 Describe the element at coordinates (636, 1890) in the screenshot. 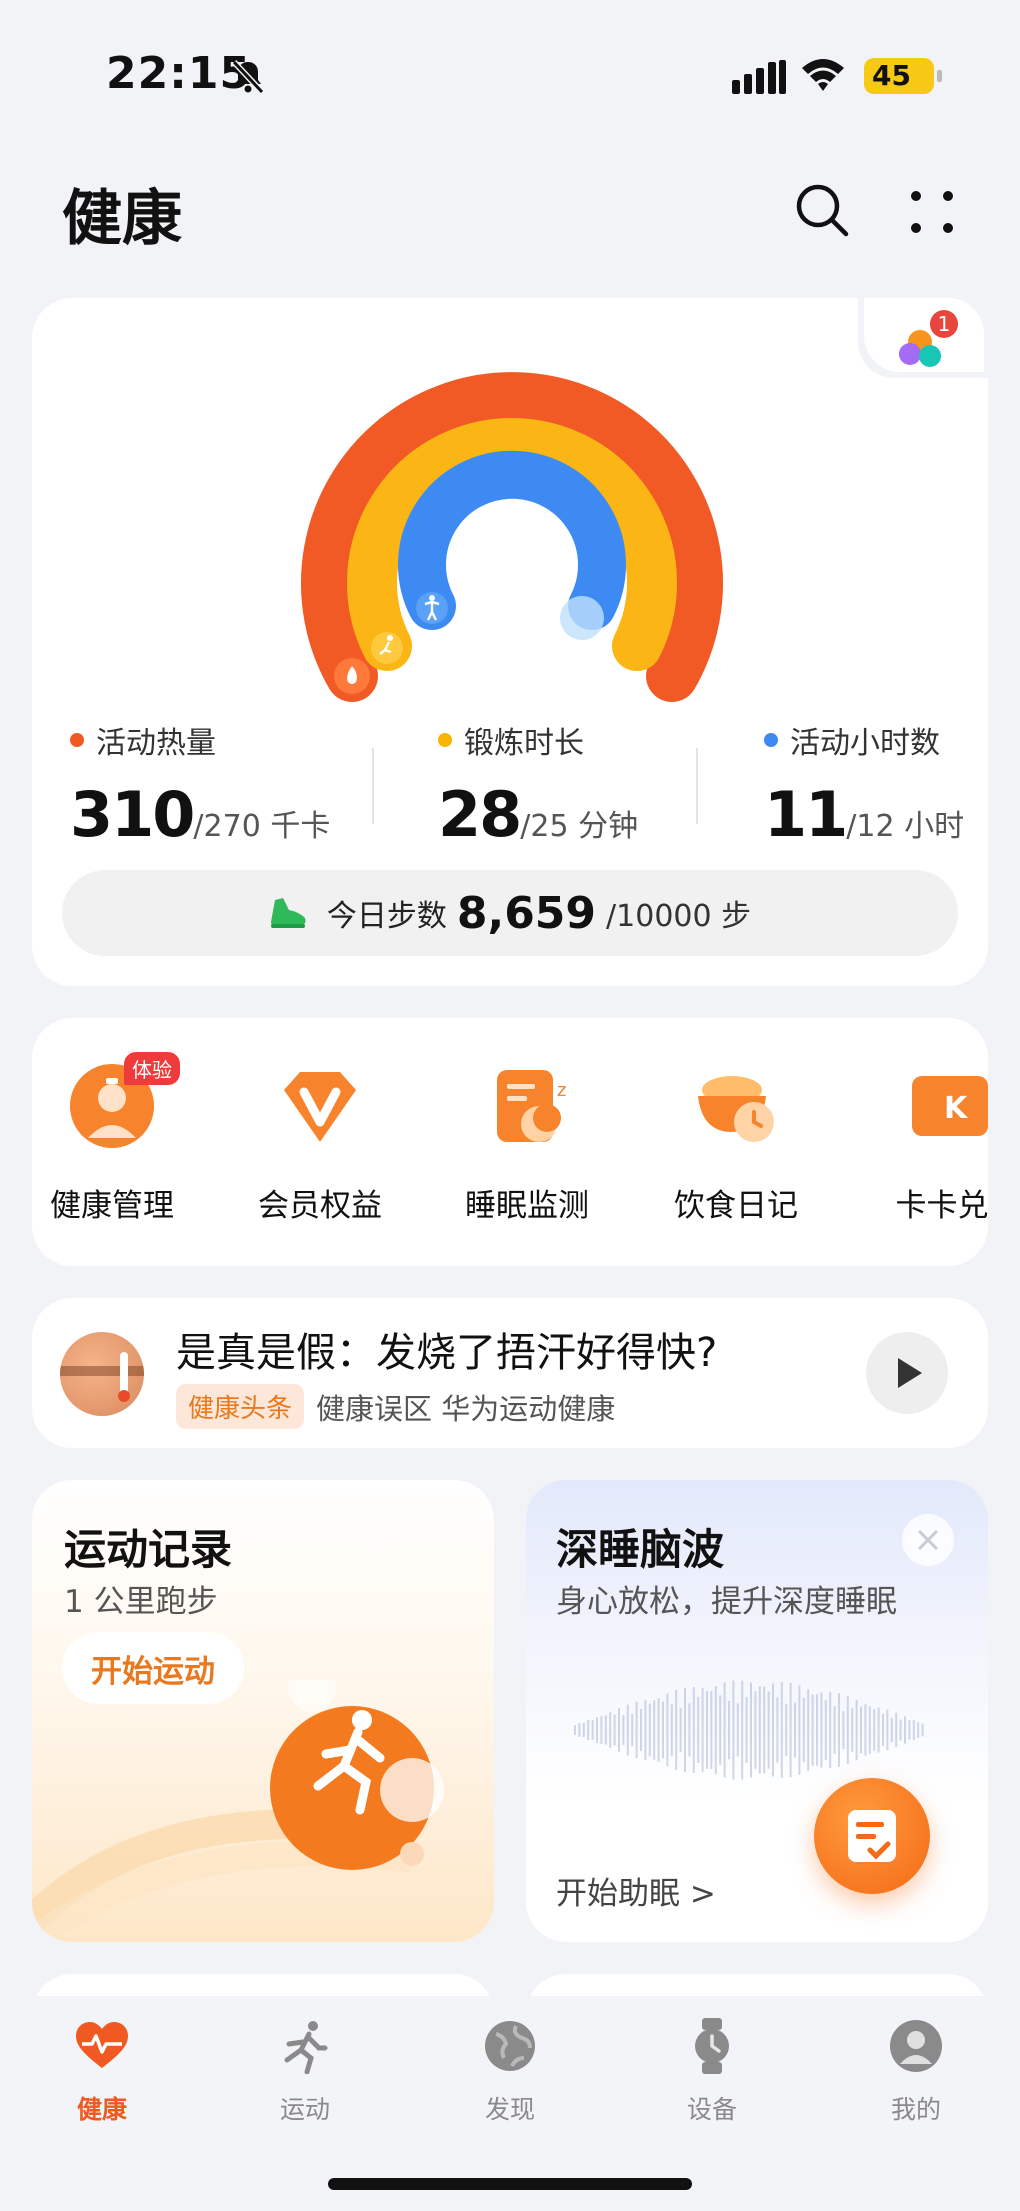

I see `start-sleep-aid-link: 开始助眠 >` at that location.